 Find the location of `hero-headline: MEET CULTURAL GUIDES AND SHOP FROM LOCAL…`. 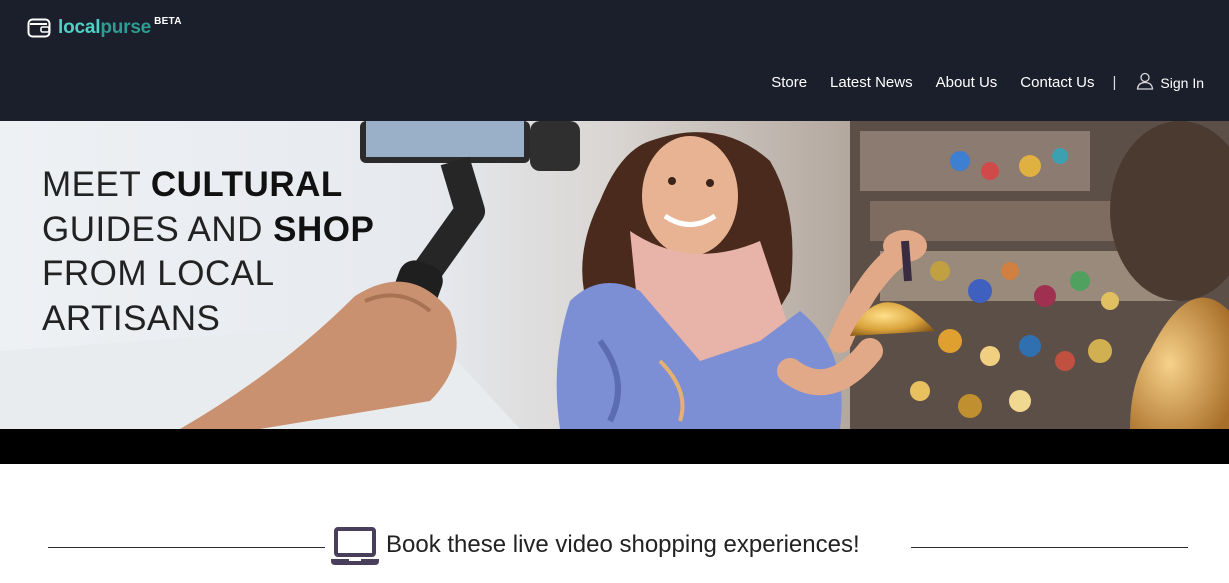

hero-headline: MEET CULTURAL GUIDES AND SHOP FROM LOCAL… is located at coordinates (208, 252).